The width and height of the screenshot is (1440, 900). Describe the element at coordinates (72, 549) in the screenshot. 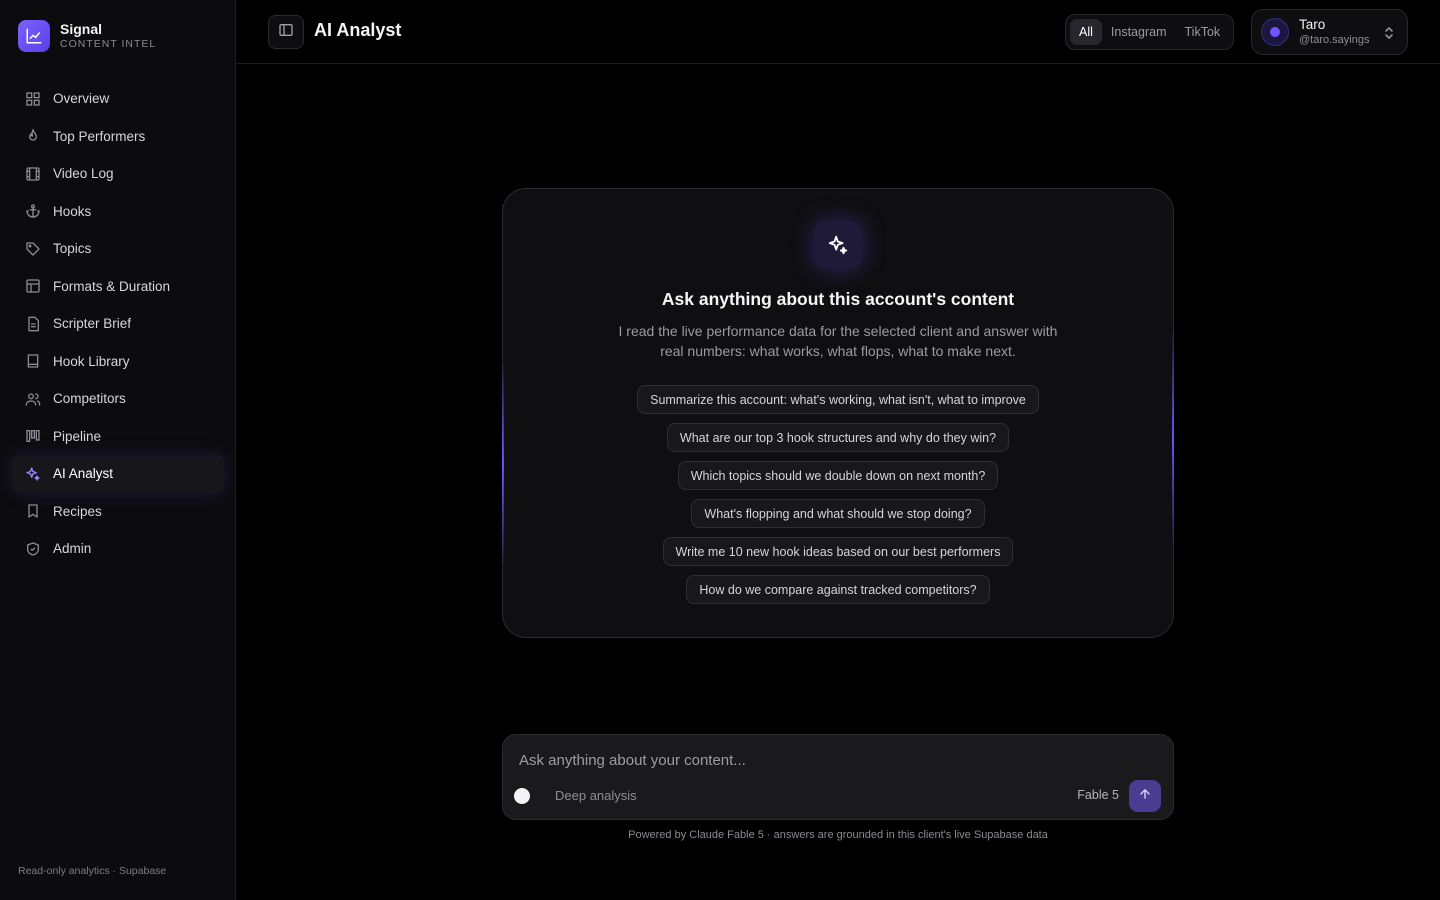

I see `sidebar-item-label: Admin` at that location.